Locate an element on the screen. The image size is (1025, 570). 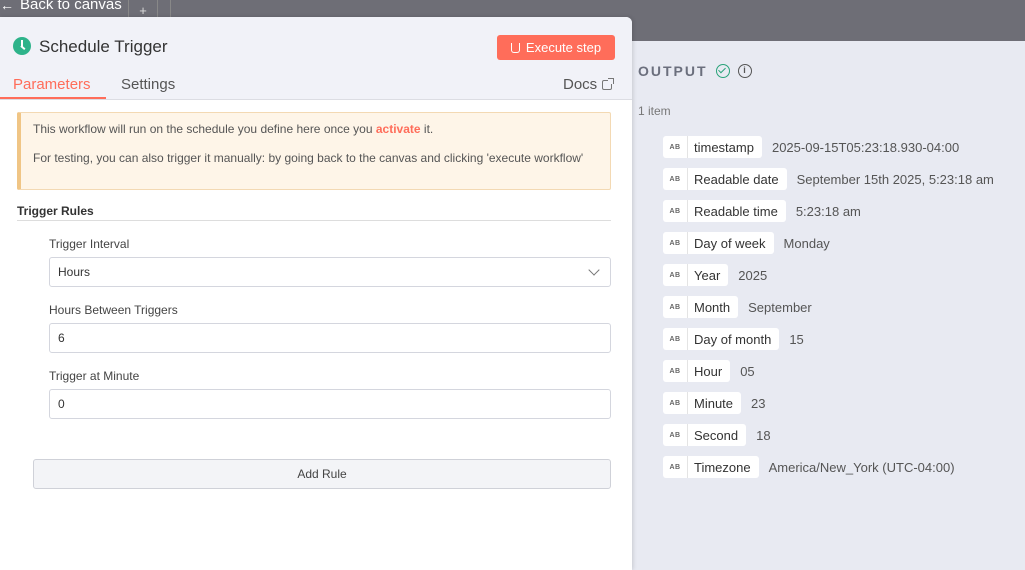
trigger-minute-label: Trigger at Minute is located at coordinates (94, 376).